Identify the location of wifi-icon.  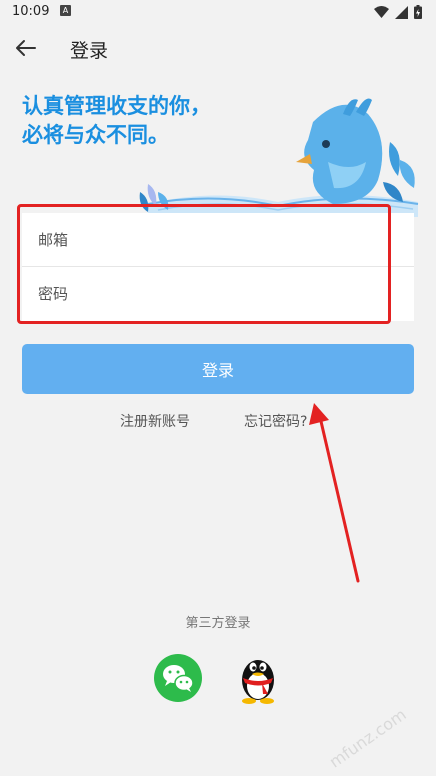
(381, 12).